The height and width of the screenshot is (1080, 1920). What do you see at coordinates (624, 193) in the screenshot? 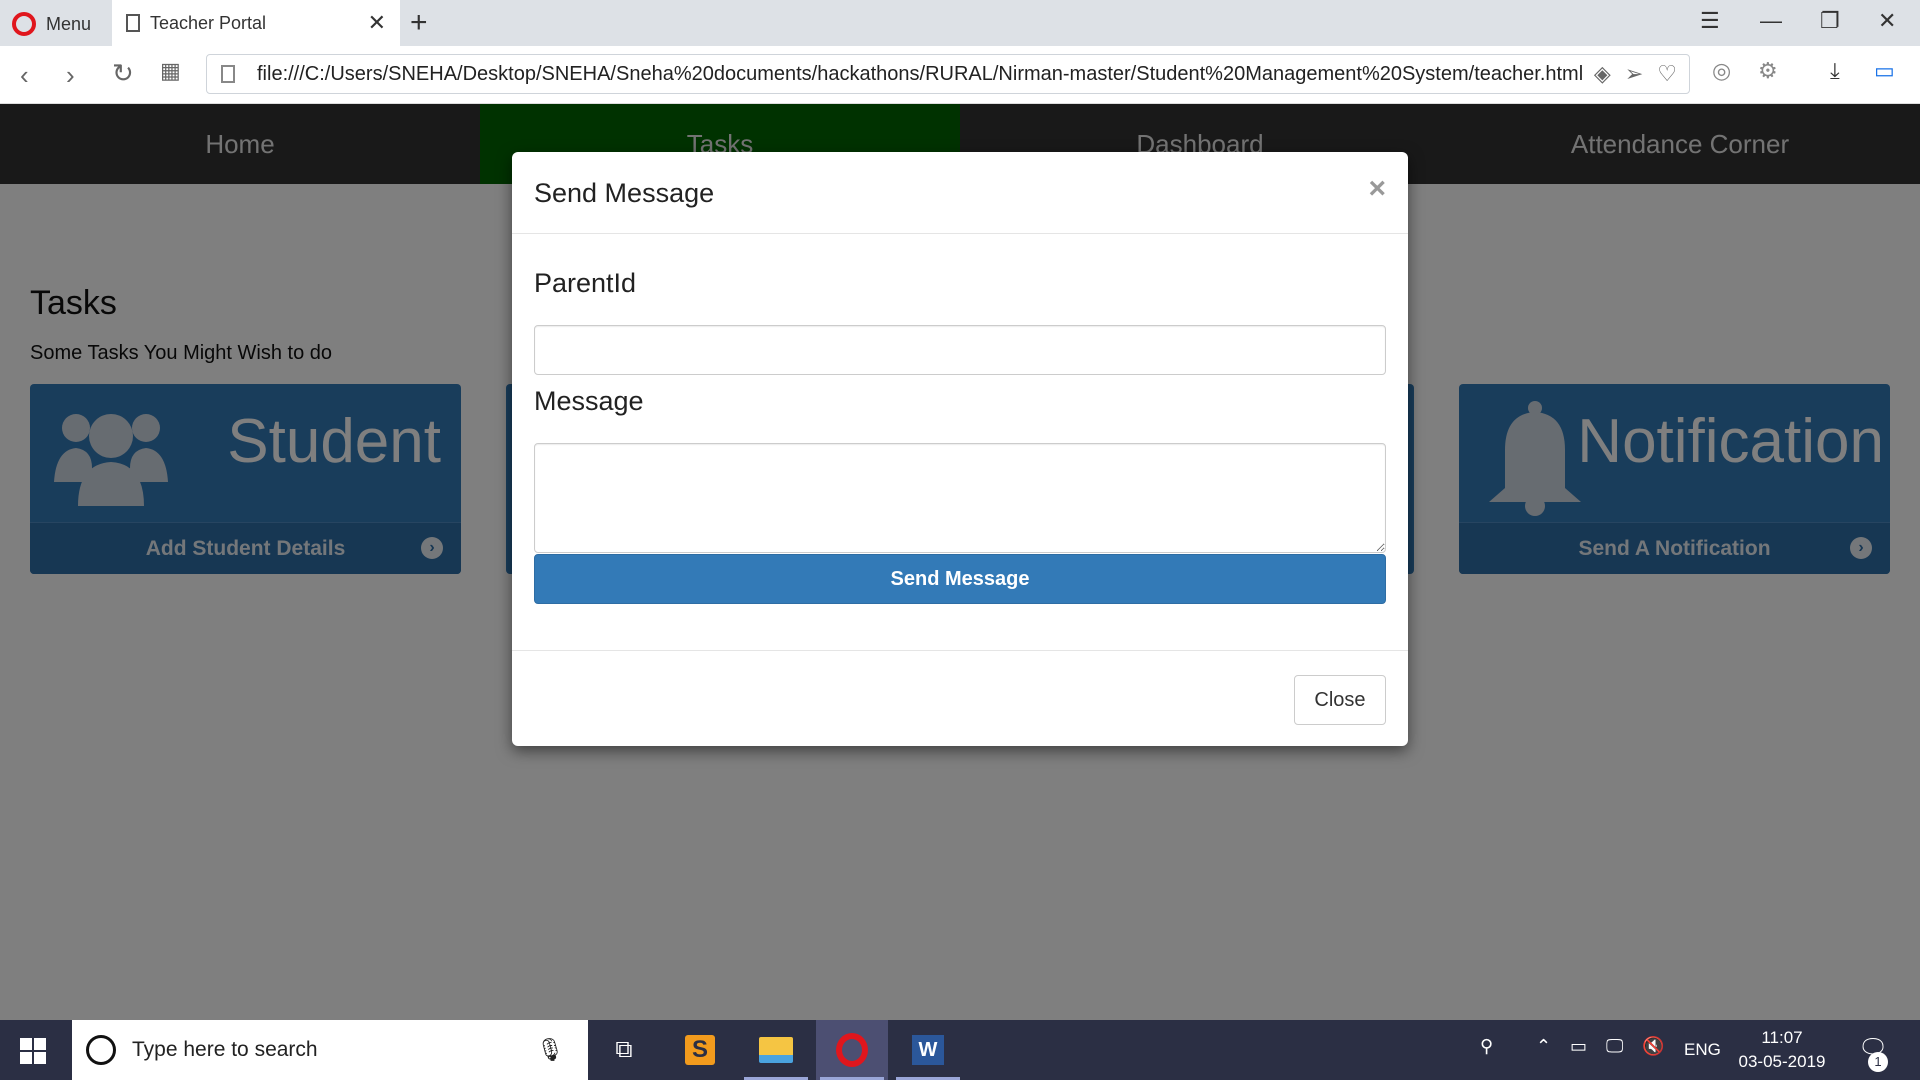
I see `modal-title: Send Message` at bounding box center [624, 193].